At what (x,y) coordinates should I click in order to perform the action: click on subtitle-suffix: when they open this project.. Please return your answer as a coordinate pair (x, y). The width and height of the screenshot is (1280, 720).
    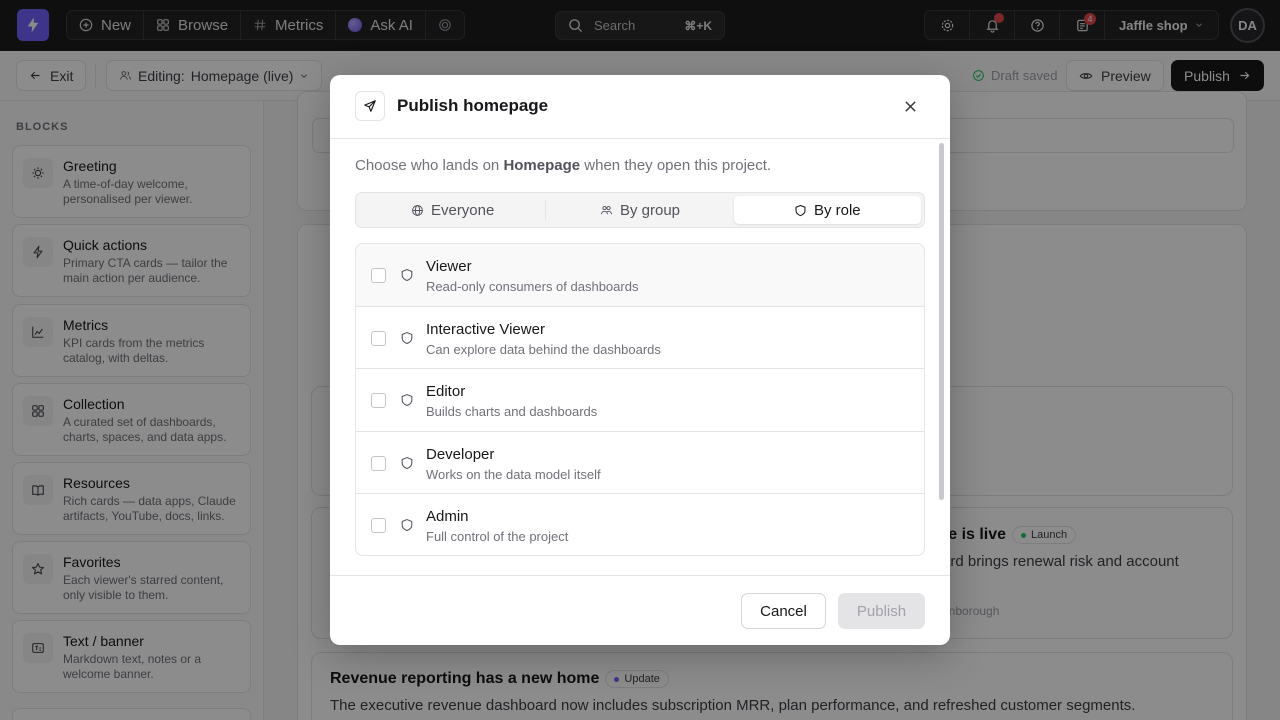
    Looking at the image, I should click on (676, 165).